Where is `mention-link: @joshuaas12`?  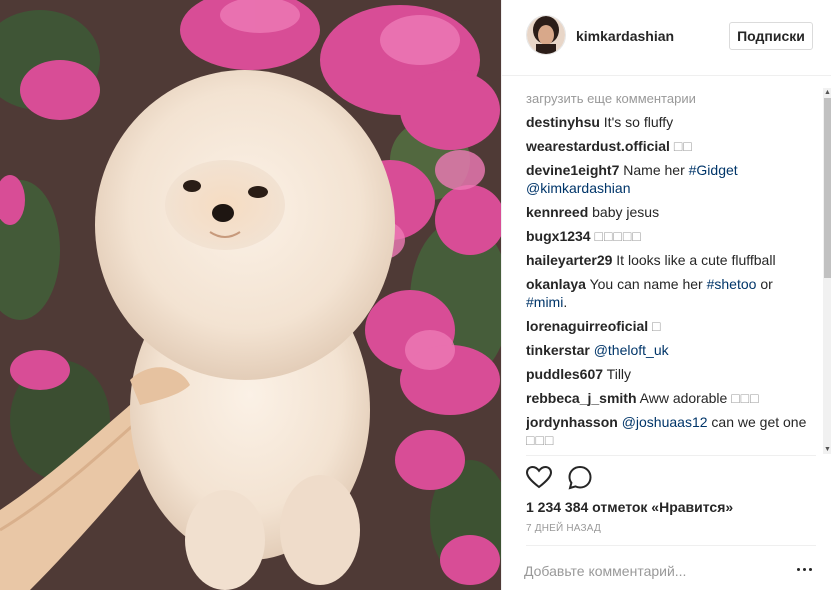
mention-link: @joshuaas12 is located at coordinates (665, 422).